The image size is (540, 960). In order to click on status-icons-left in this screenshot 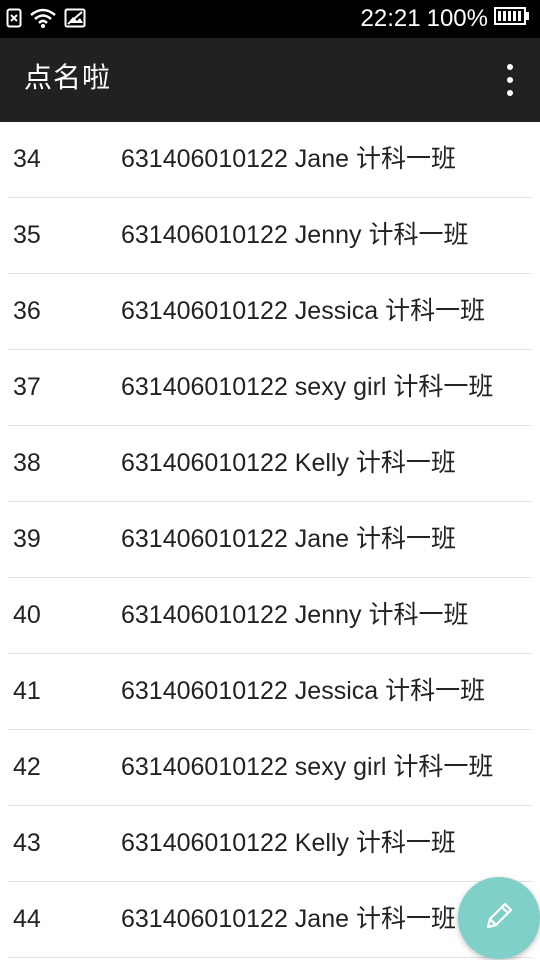, I will do `click(46, 20)`.